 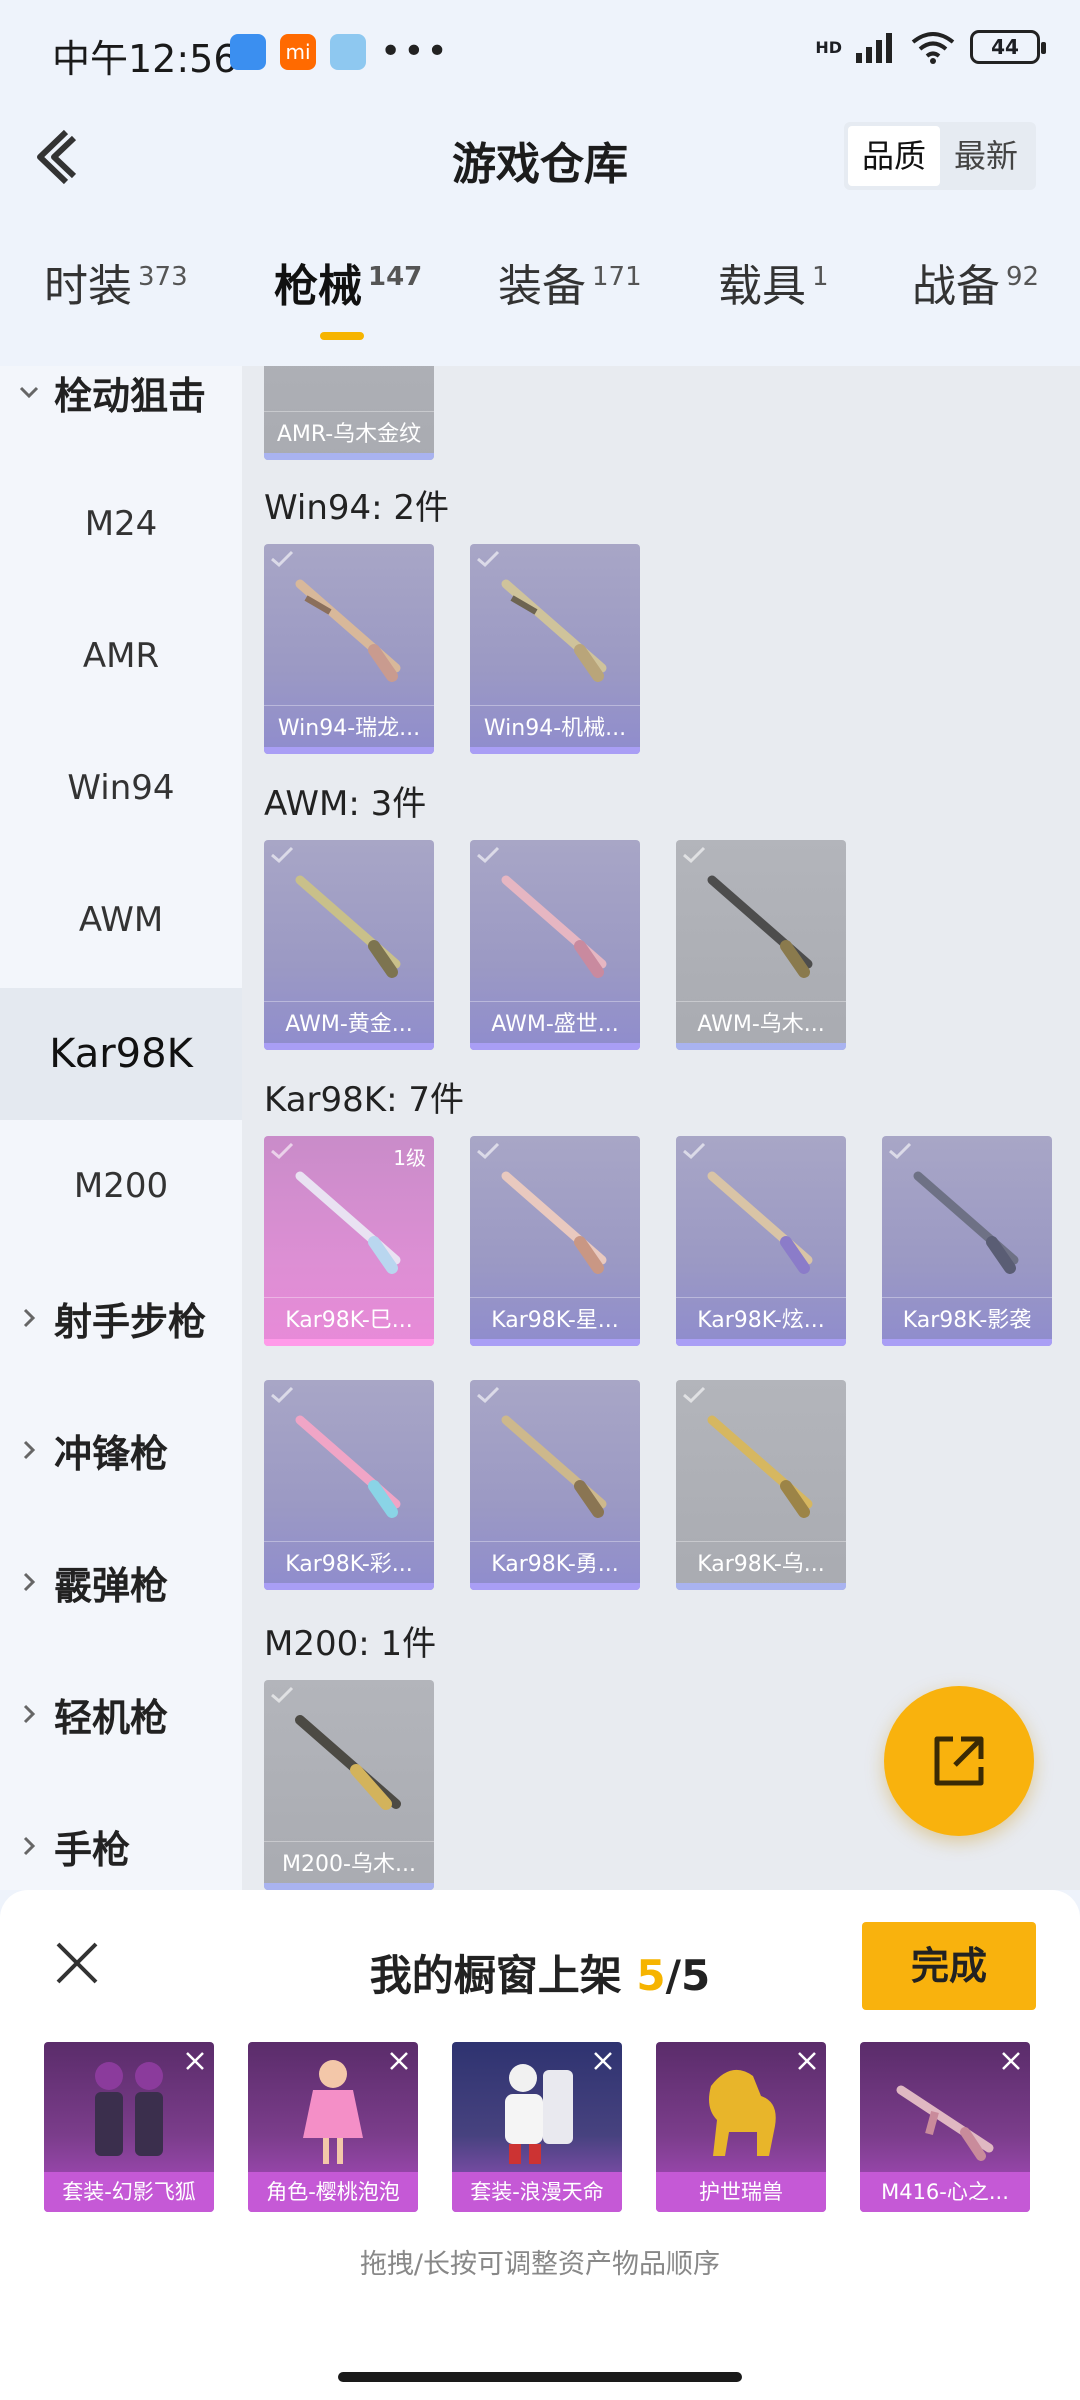 What do you see at coordinates (1005, 47) in the screenshot?
I see `battery-level: 44` at bounding box center [1005, 47].